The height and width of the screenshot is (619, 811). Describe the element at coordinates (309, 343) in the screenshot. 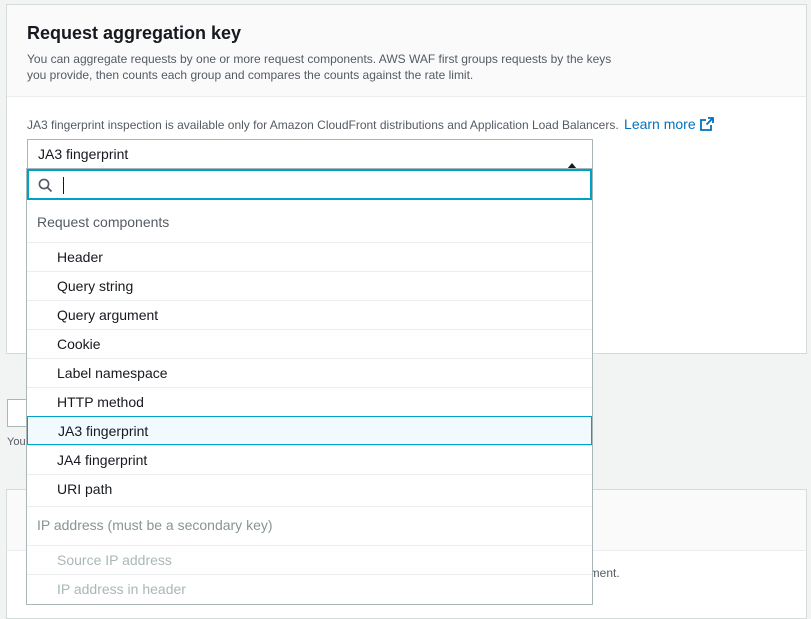

I see `option-cookie: Cookie` at that location.